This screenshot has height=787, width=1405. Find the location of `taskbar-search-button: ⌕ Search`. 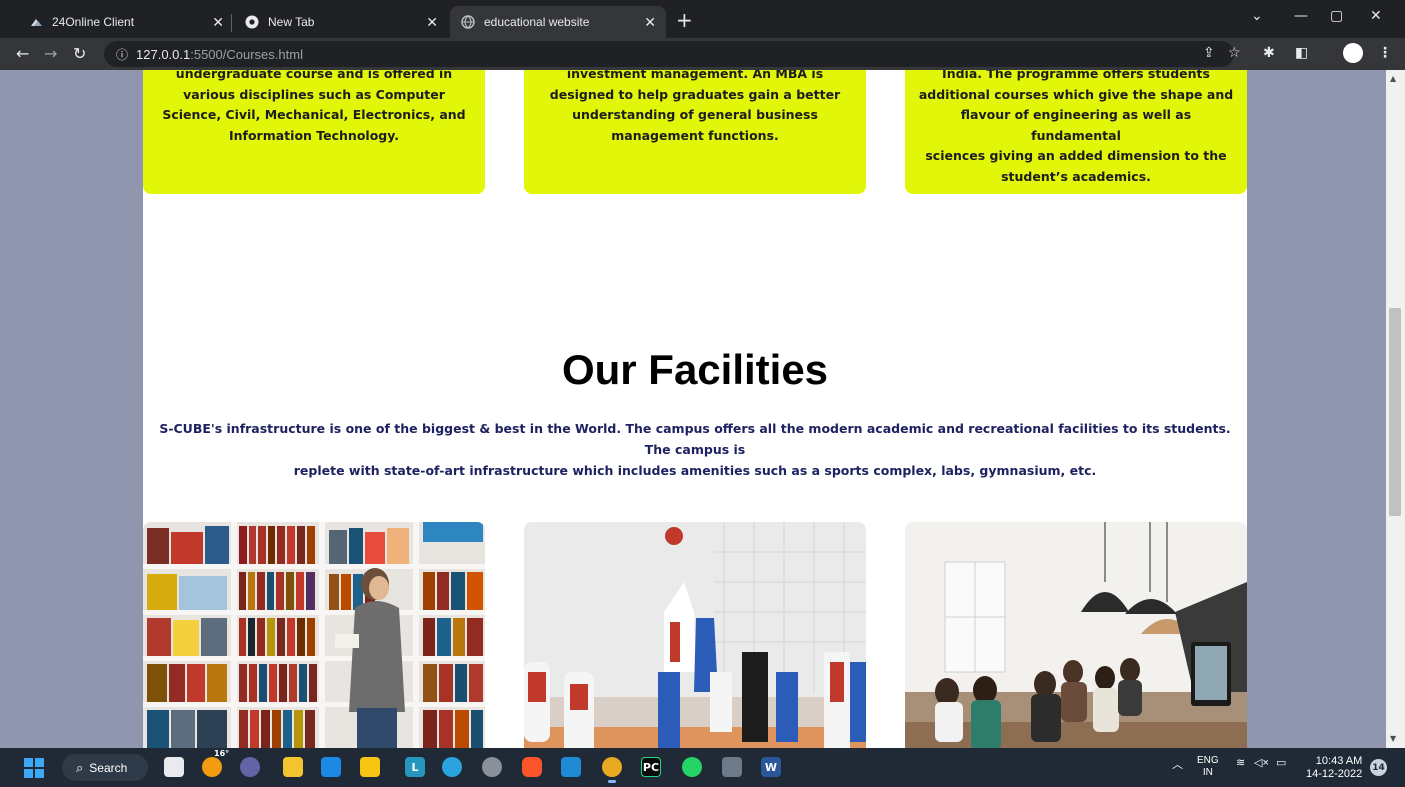

taskbar-search-button: ⌕ Search is located at coordinates (105, 767).